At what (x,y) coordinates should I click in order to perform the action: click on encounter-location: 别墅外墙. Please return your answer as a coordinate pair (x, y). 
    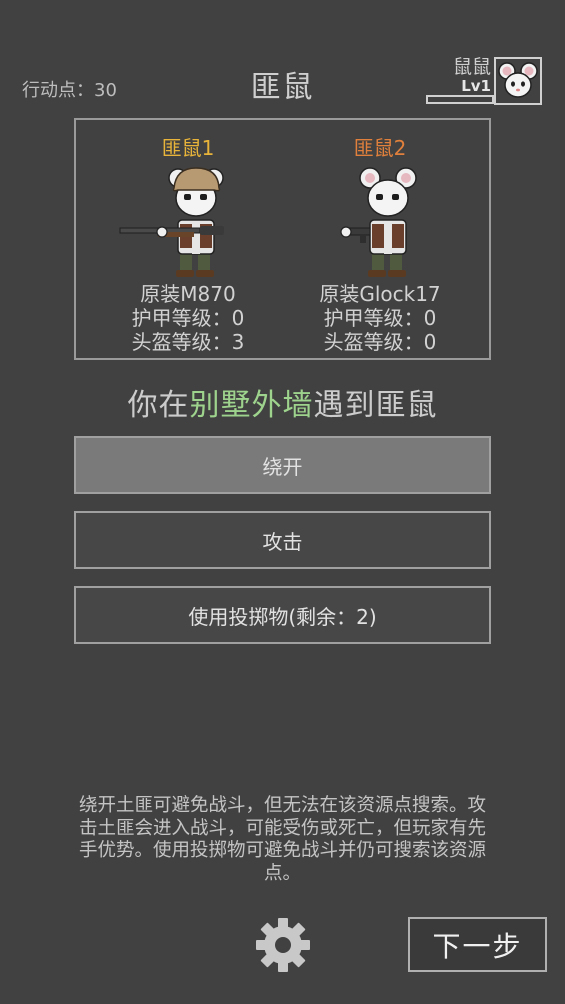
    Looking at the image, I should click on (251, 405).